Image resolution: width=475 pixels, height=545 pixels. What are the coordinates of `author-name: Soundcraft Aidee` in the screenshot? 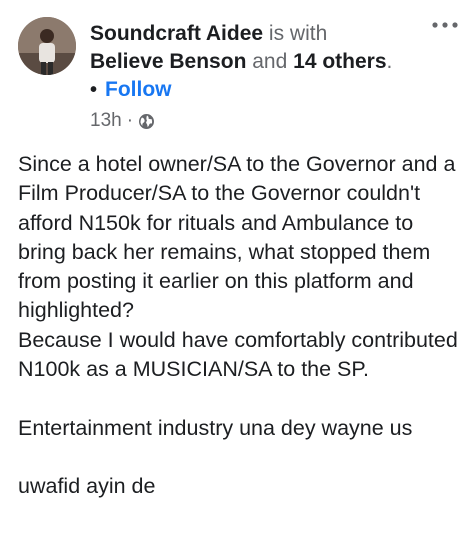 It's located at (176, 33).